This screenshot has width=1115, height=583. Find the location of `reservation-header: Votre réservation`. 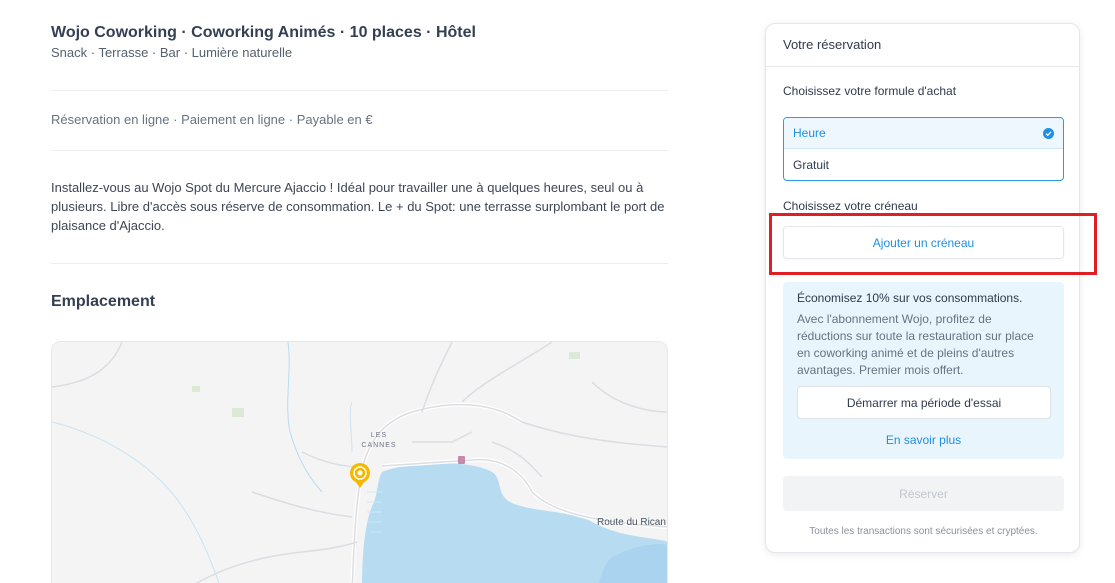

reservation-header: Votre réservation is located at coordinates (922, 45).